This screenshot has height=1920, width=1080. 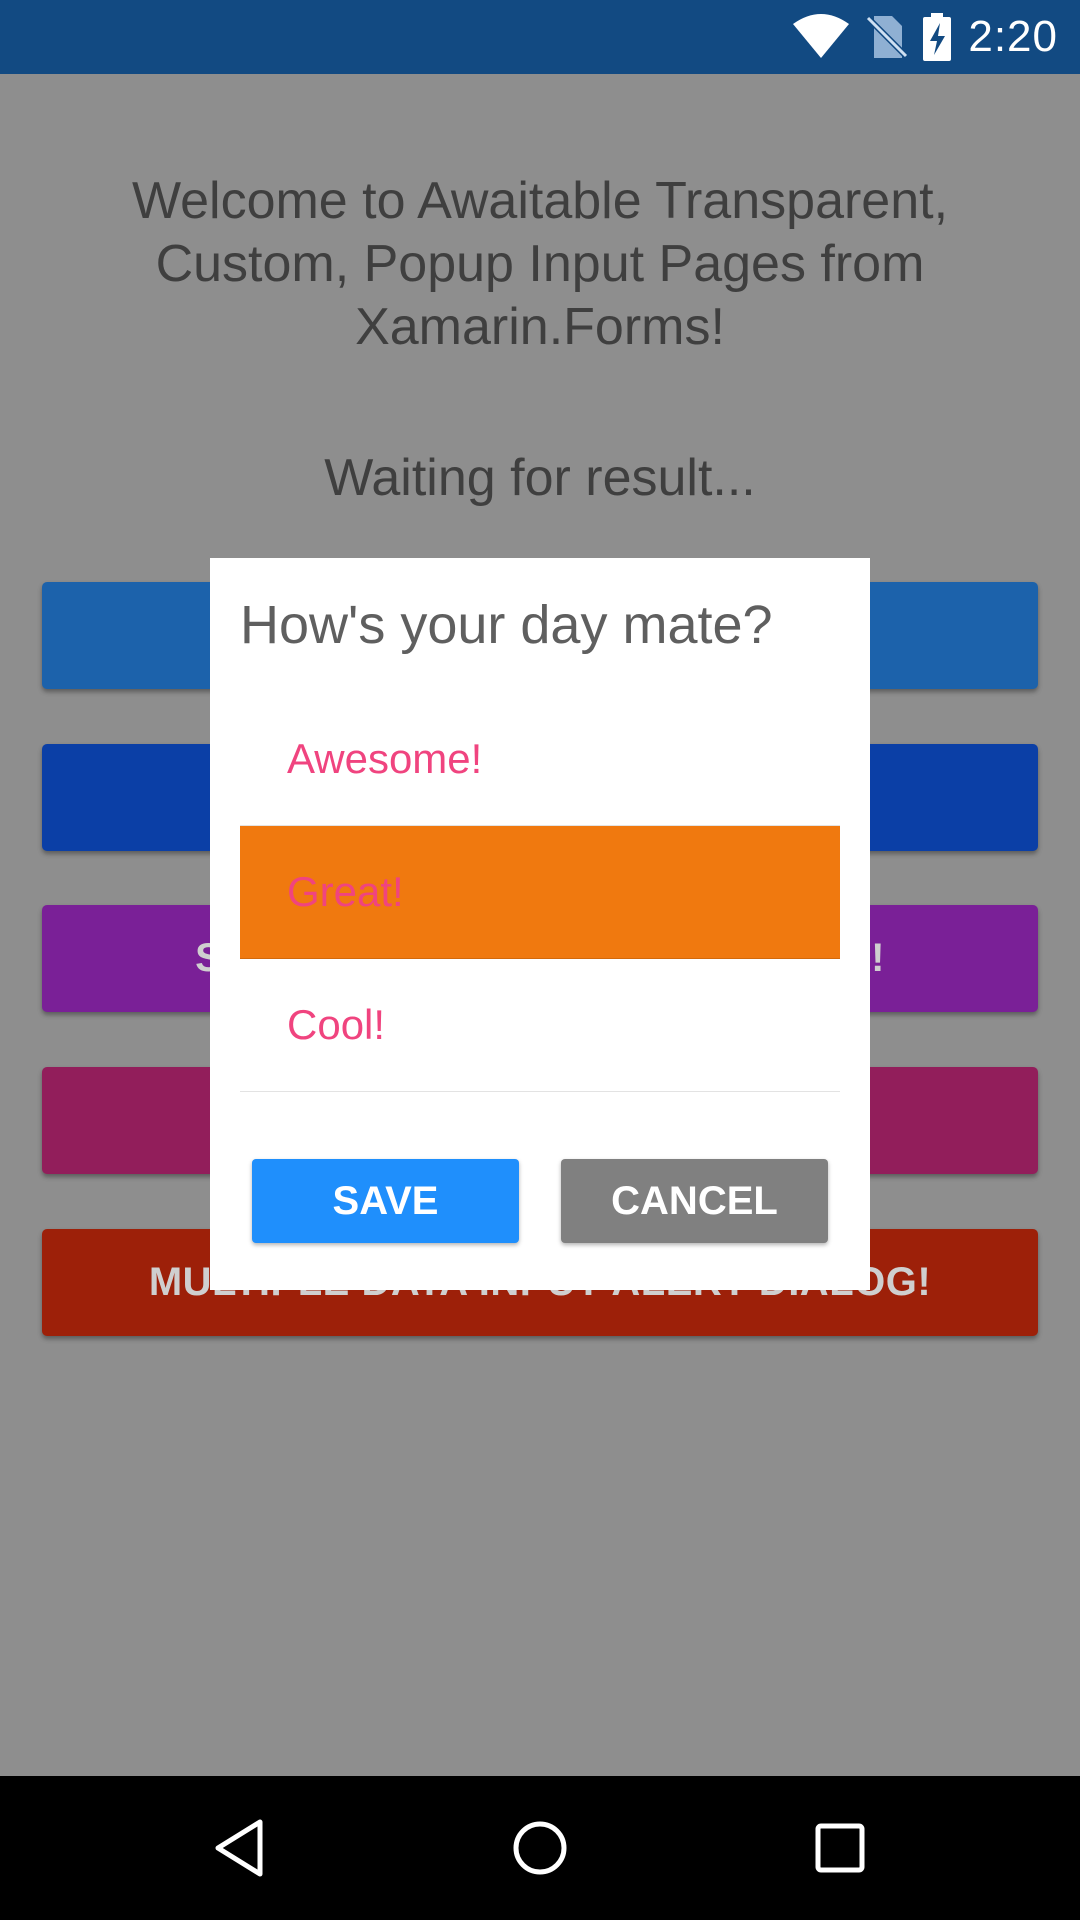 What do you see at coordinates (694, 1201) in the screenshot?
I see `cancel-button: CANCEL` at bounding box center [694, 1201].